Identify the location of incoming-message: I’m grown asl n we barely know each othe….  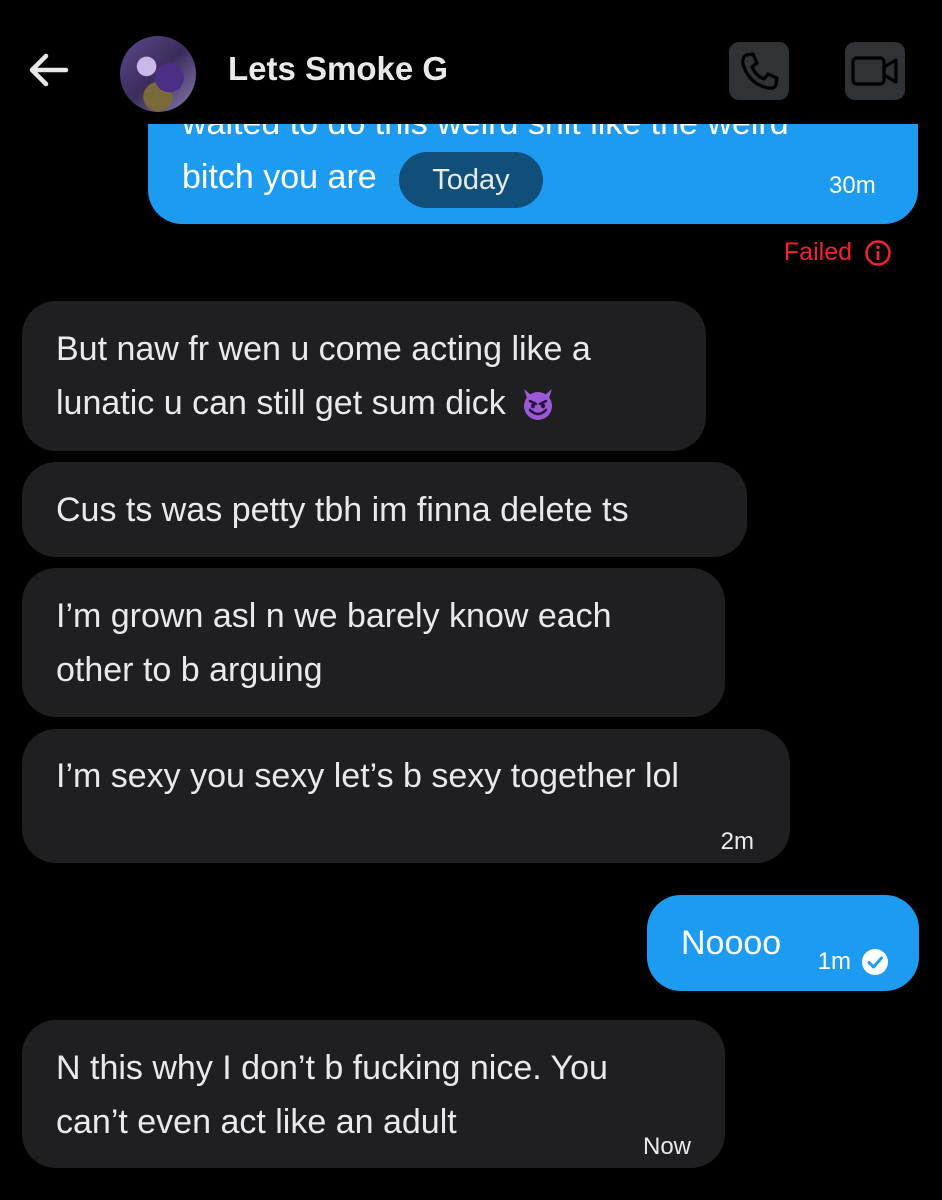
(373, 642).